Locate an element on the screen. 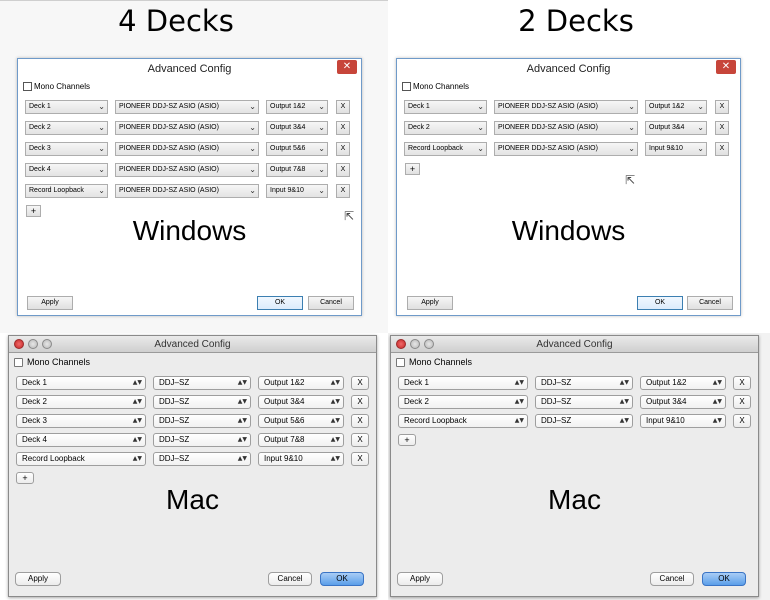  chevron-down-icon: ⌄ is located at coordinates (480, 127).